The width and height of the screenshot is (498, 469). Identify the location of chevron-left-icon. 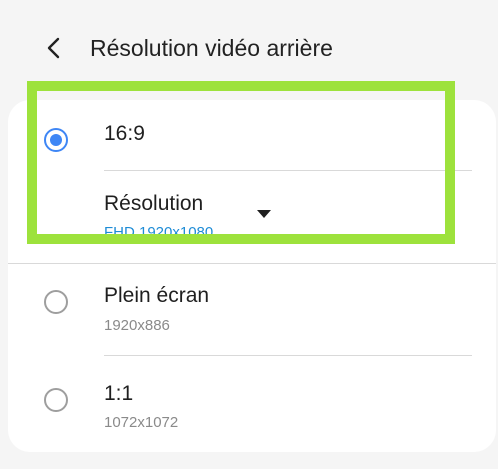
(55, 48).